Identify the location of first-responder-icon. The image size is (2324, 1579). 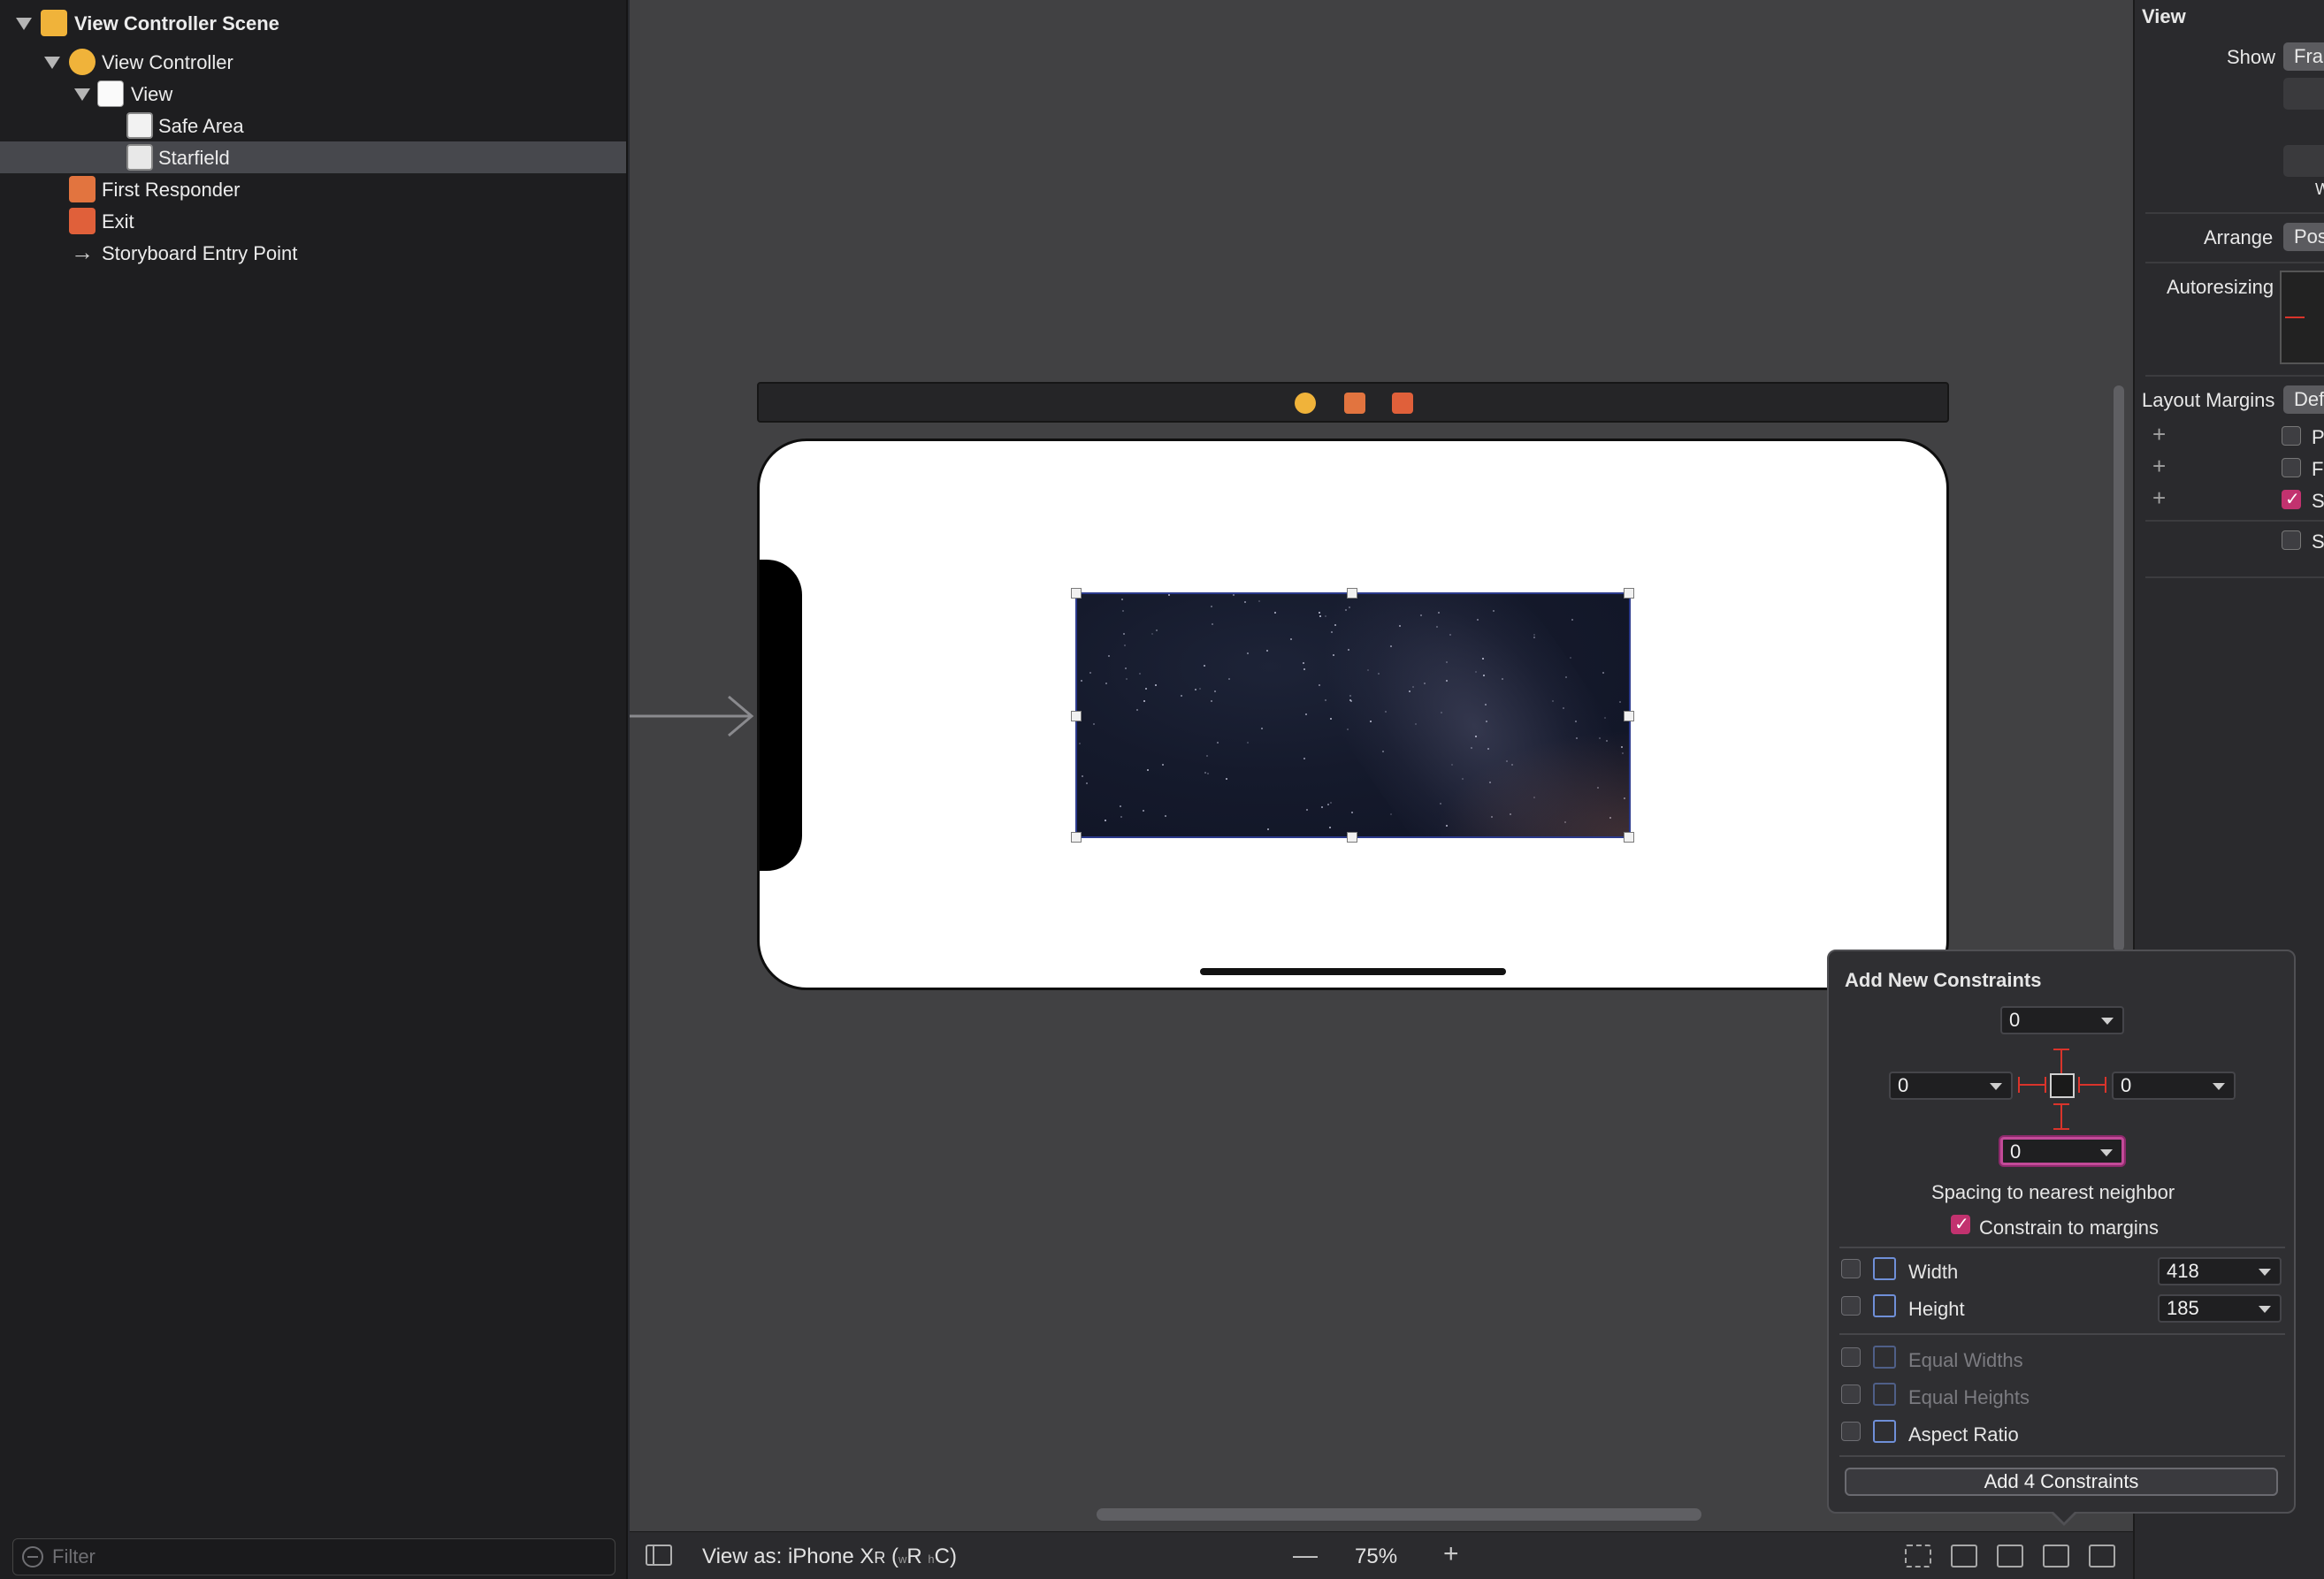
(1354, 404).